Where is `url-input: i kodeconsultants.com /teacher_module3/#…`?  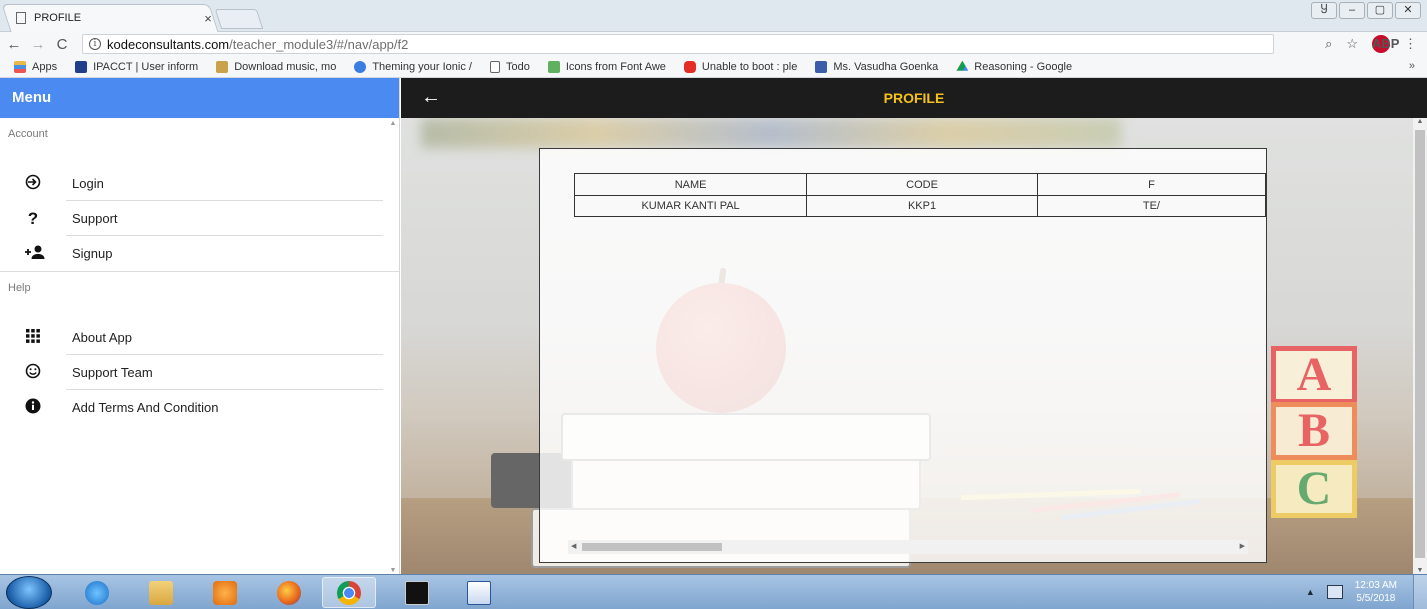 url-input: i kodeconsultants.com /teacher_module3/#… is located at coordinates (678, 44).